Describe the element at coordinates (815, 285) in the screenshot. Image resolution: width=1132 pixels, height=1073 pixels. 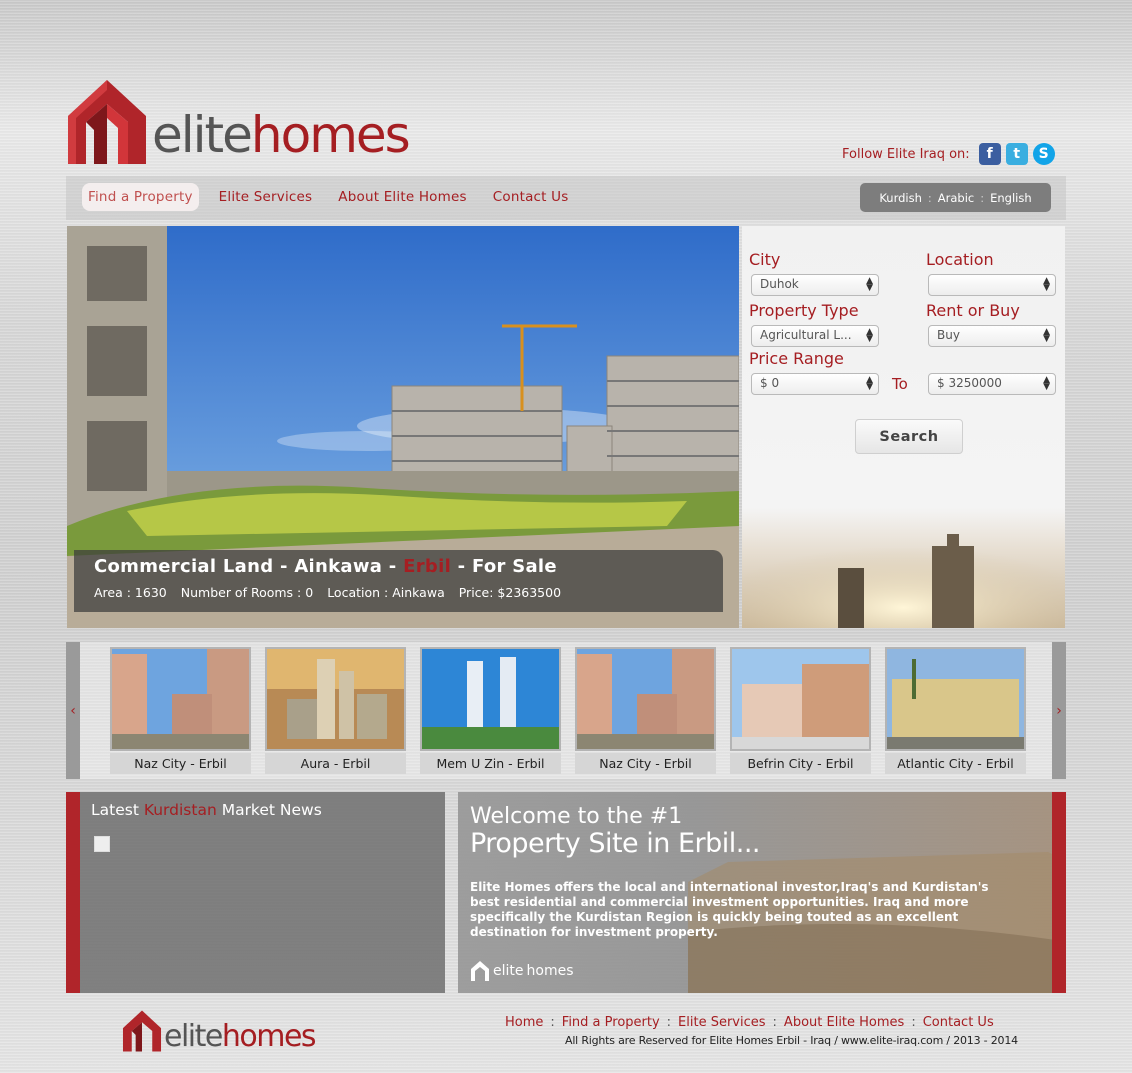
I see `city-select: Duhok ▲ ▼` at that location.